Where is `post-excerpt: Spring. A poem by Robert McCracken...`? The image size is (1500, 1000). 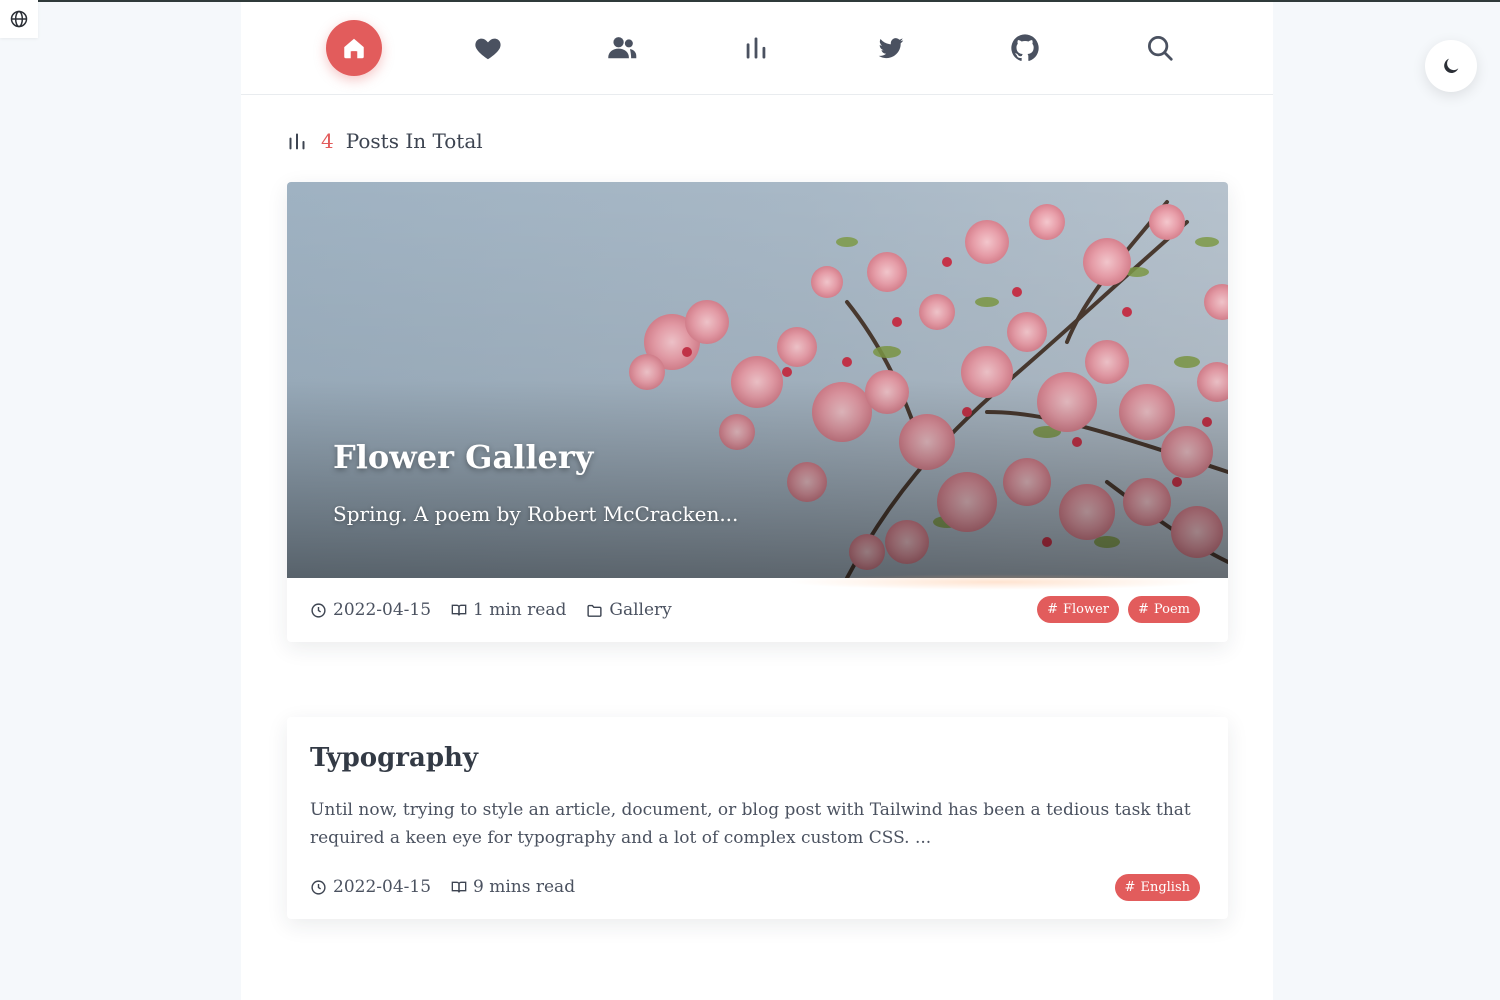 post-excerpt: Spring. A poem by Robert McCracken... is located at coordinates (536, 514).